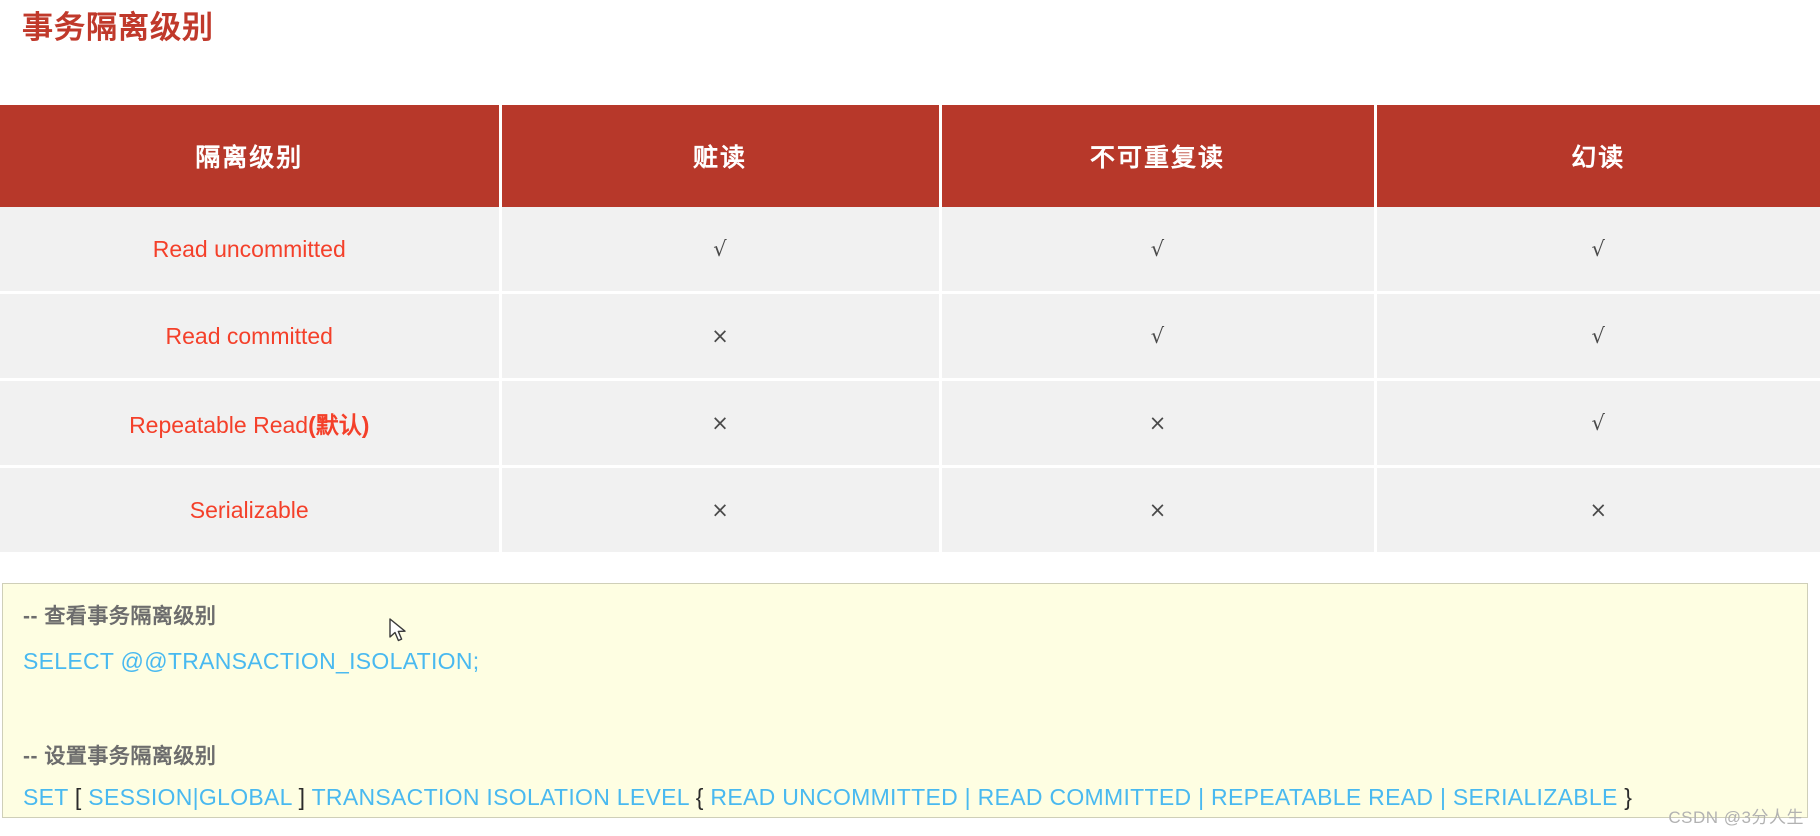 The height and width of the screenshot is (836, 1820). I want to click on cell-isolation-level: Read committed, so click(251, 336).